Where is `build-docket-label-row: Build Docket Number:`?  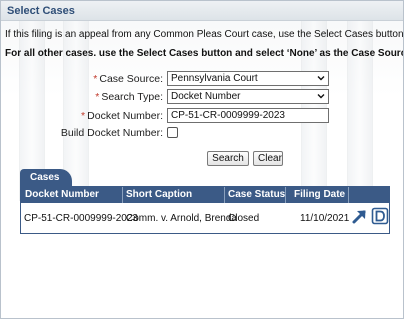
build-docket-label-row: Build Docket Number: is located at coordinates (82, 133).